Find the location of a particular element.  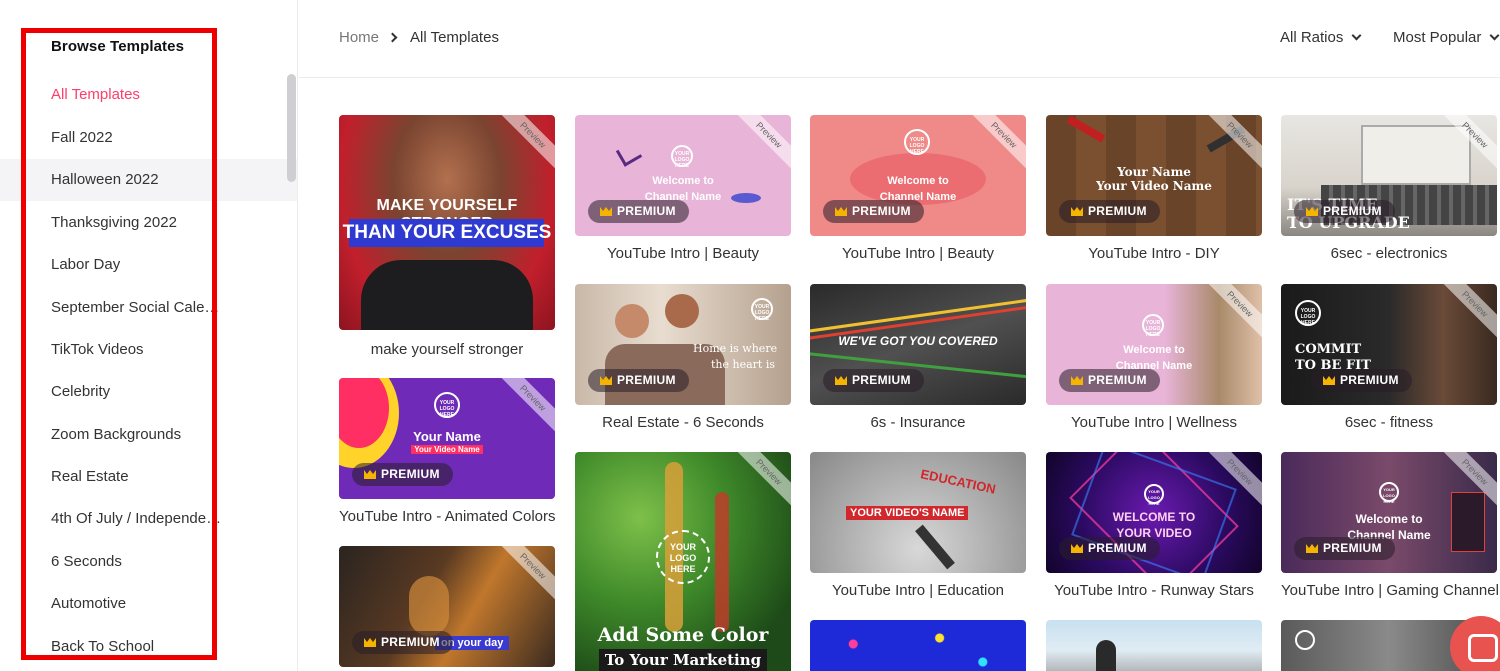

template-card-workout: Preview on your day PREMIUM is located at coordinates (447, 606).